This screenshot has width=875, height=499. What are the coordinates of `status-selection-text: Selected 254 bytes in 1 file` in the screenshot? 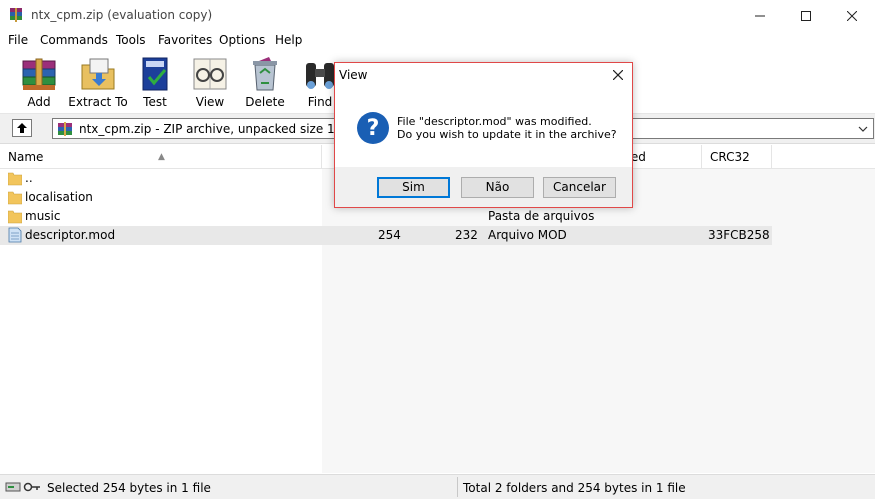 It's located at (129, 488).